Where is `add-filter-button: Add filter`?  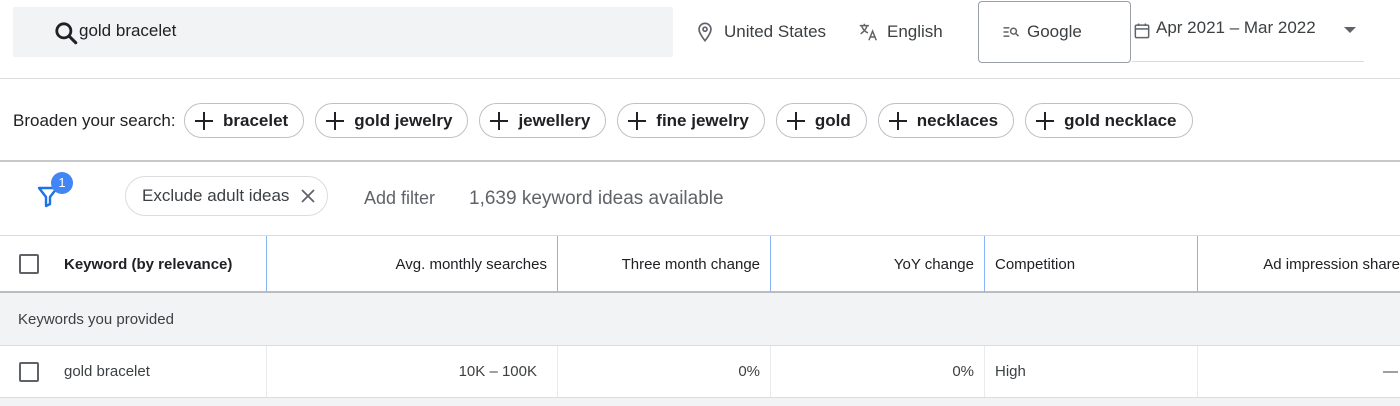
add-filter-button: Add filter is located at coordinates (399, 198).